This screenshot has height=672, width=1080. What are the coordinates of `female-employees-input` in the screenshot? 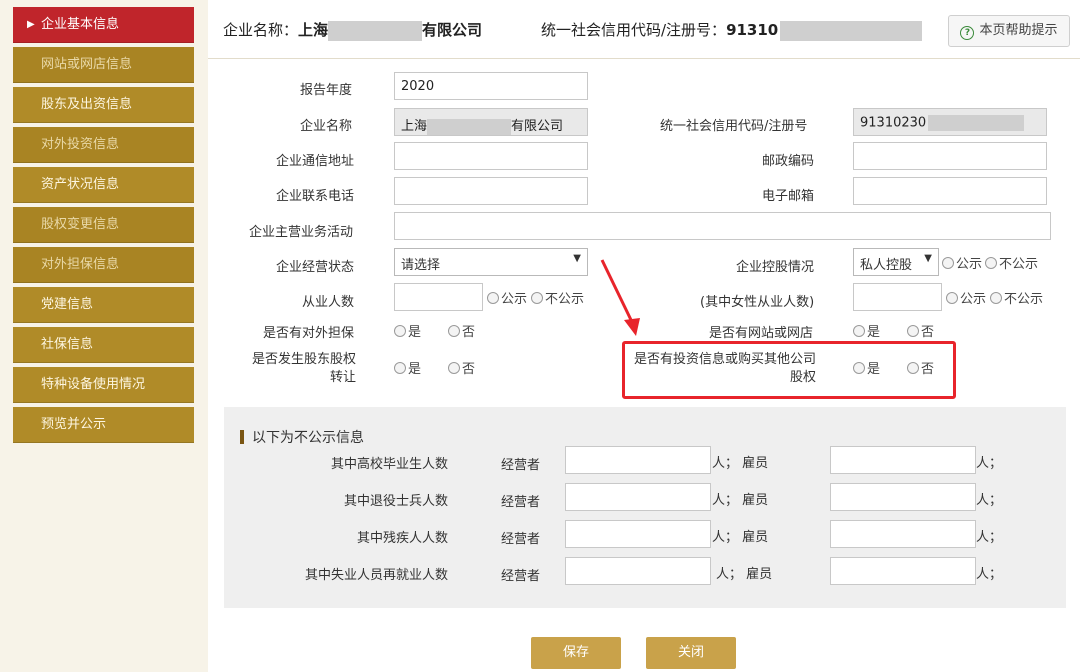 It's located at (897, 297).